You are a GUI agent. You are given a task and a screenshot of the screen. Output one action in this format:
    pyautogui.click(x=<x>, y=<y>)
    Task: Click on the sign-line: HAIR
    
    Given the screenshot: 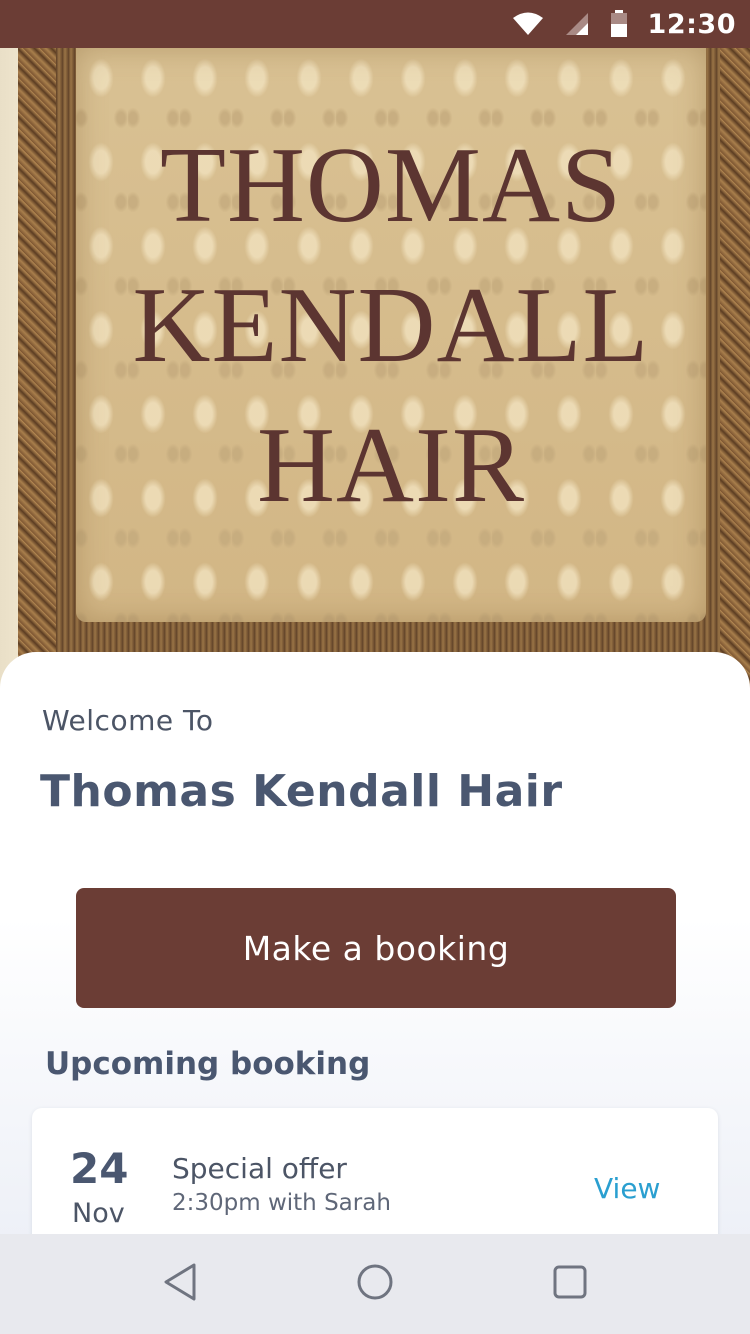 What is the action you would take?
    pyautogui.click(x=391, y=465)
    